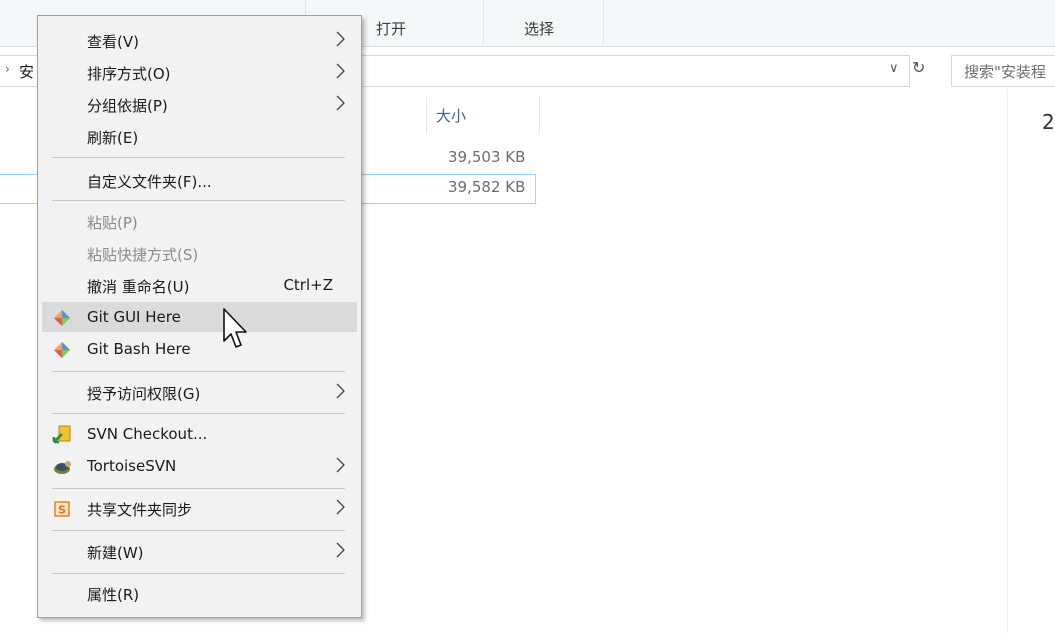 The width and height of the screenshot is (1055, 633). Describe the element at coordinates (918, 67) in the screenshot. I see `refresh-icon: ↻` at that location.